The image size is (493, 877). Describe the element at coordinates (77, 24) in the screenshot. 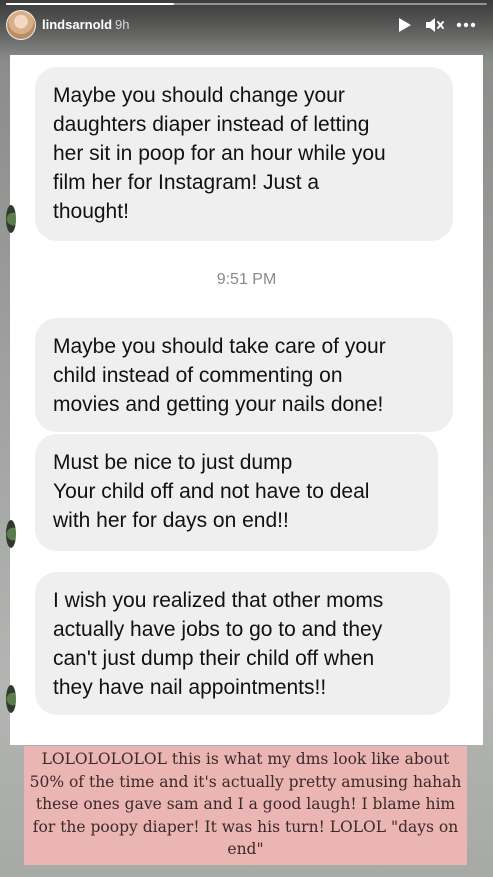

I see `username: lindsarnold` at that location.